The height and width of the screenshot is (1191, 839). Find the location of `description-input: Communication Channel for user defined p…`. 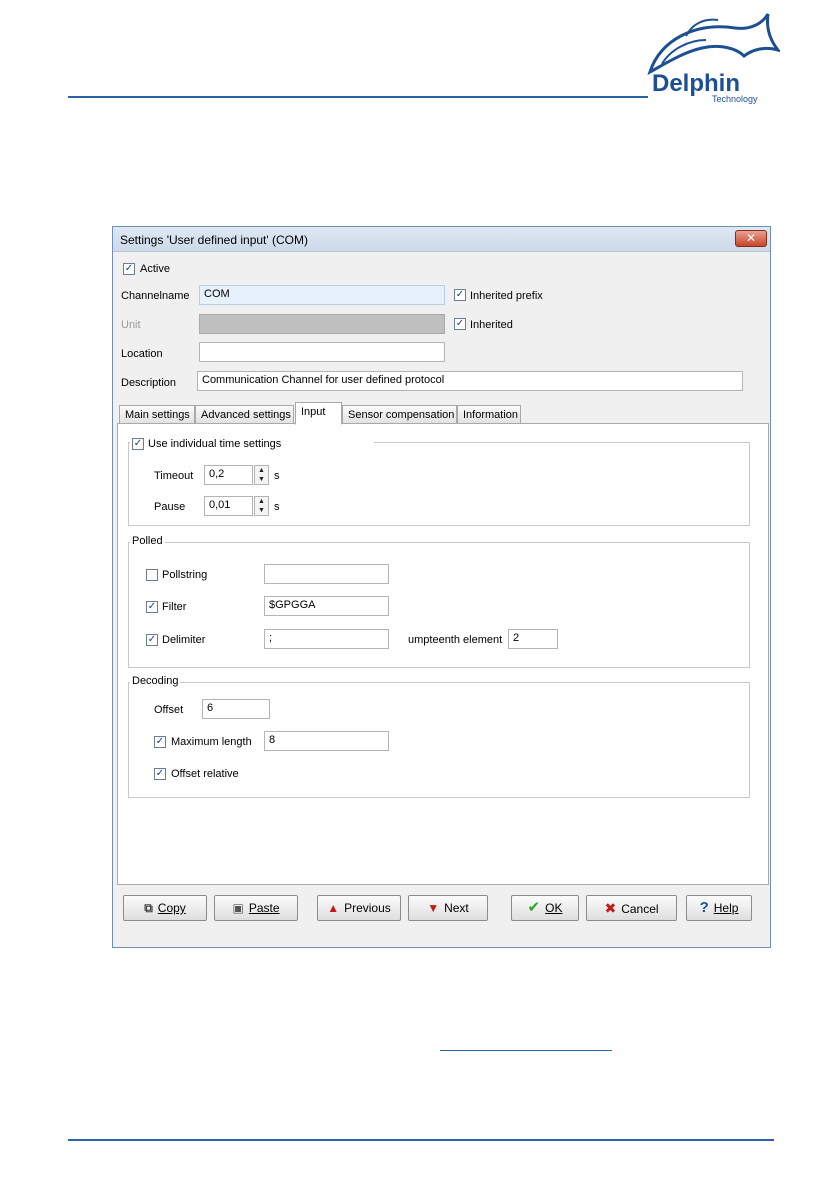

description-input: Communication Channel for user defined p… is located at coordinates (470, 381).